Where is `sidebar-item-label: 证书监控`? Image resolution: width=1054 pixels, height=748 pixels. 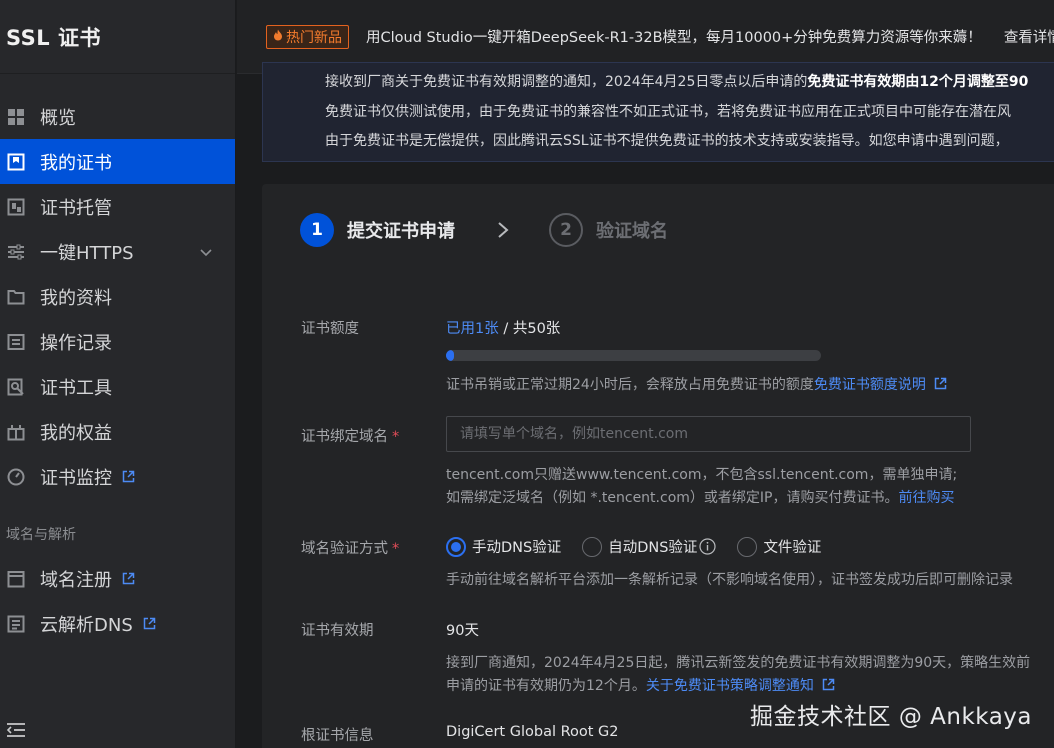
sidebar-item-label: 证书监控 is located at coordinates (76, 478).